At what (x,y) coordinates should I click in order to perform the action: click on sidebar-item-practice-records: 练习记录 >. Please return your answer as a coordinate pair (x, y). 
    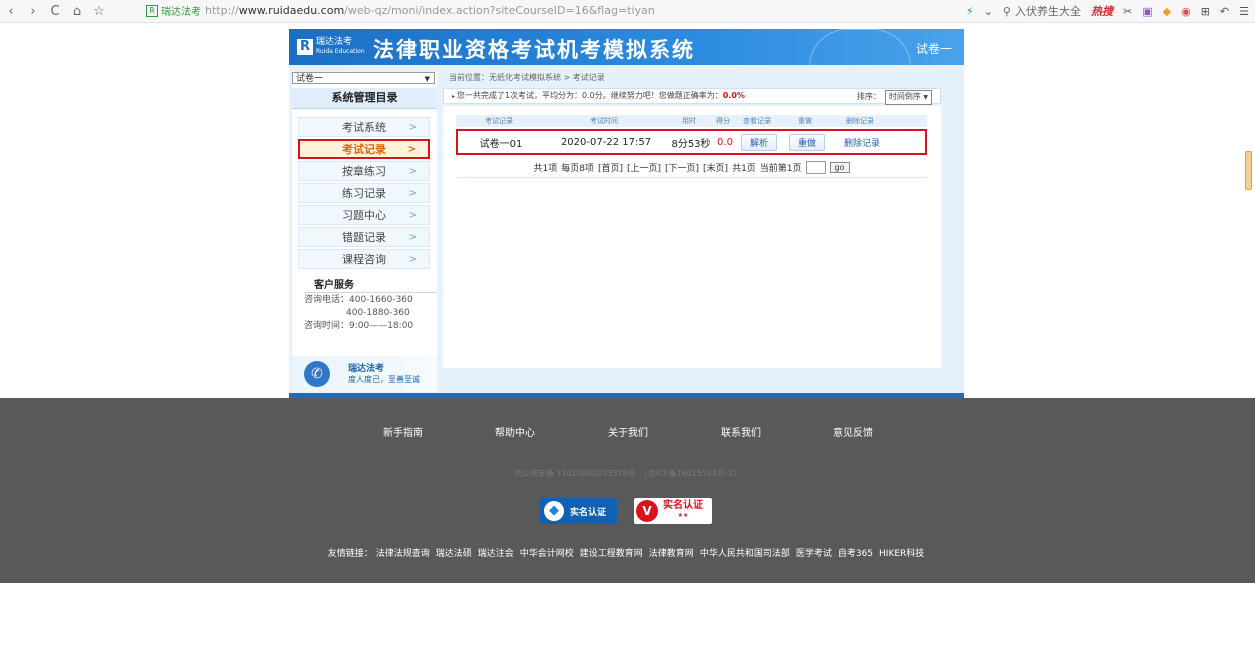
    Looking at the image, I should click on (364, 193).